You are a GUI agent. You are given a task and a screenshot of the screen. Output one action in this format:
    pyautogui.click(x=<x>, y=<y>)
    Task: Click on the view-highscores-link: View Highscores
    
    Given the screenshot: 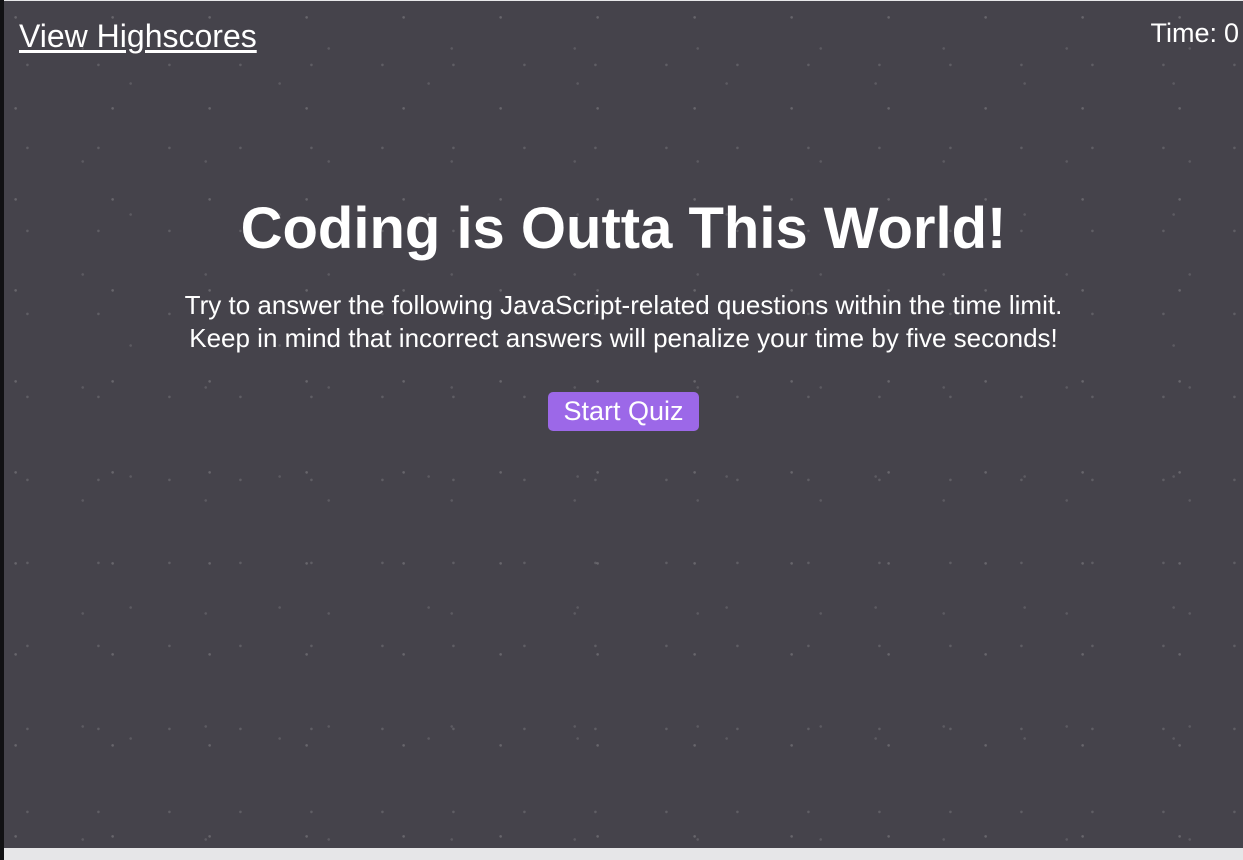 What is the action you would take?
    pyautogui.click(x=138, y=36)
    